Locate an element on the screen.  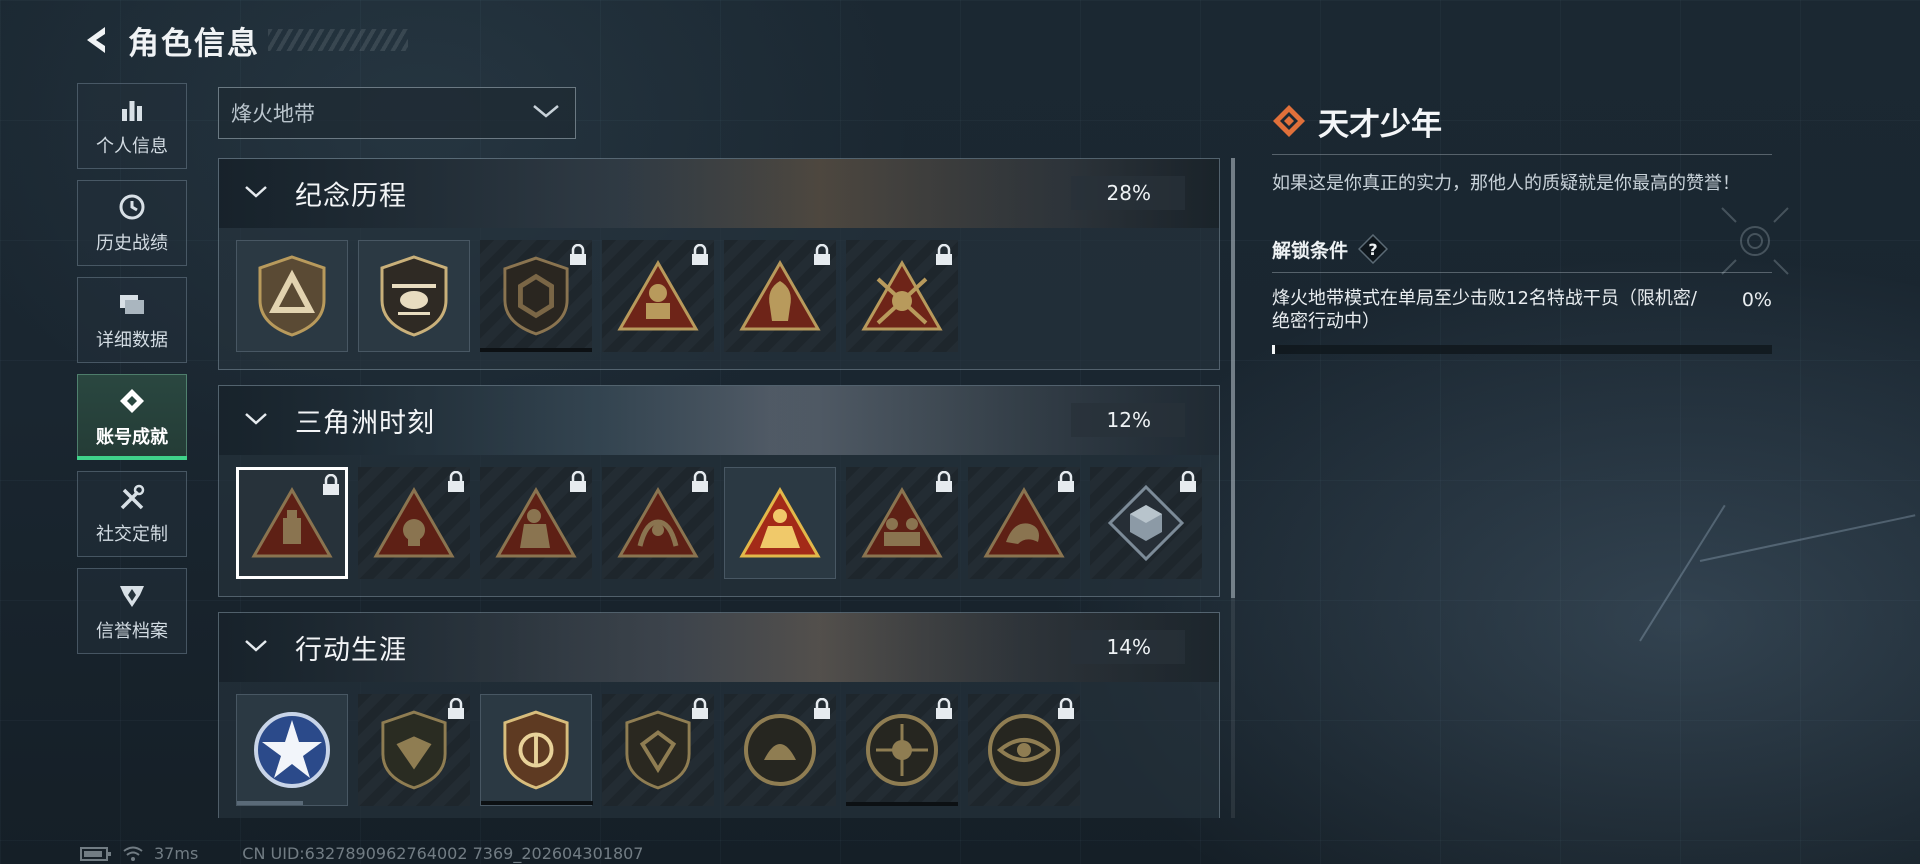
sidebar-item-label: 信誉档案 is located at coordinates (132, 631).